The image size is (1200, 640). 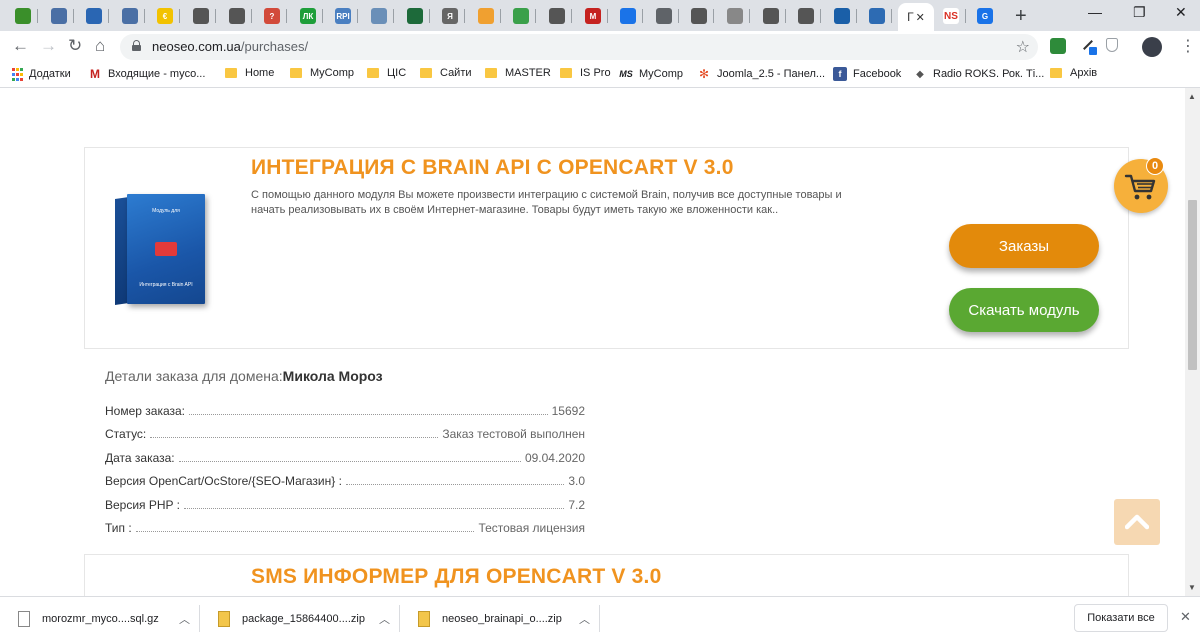 What do you see at coordinates (300, 618) in the screenshot?
I see `download-item: package_15864400....zip ︿` at bounding box center [300, 618].